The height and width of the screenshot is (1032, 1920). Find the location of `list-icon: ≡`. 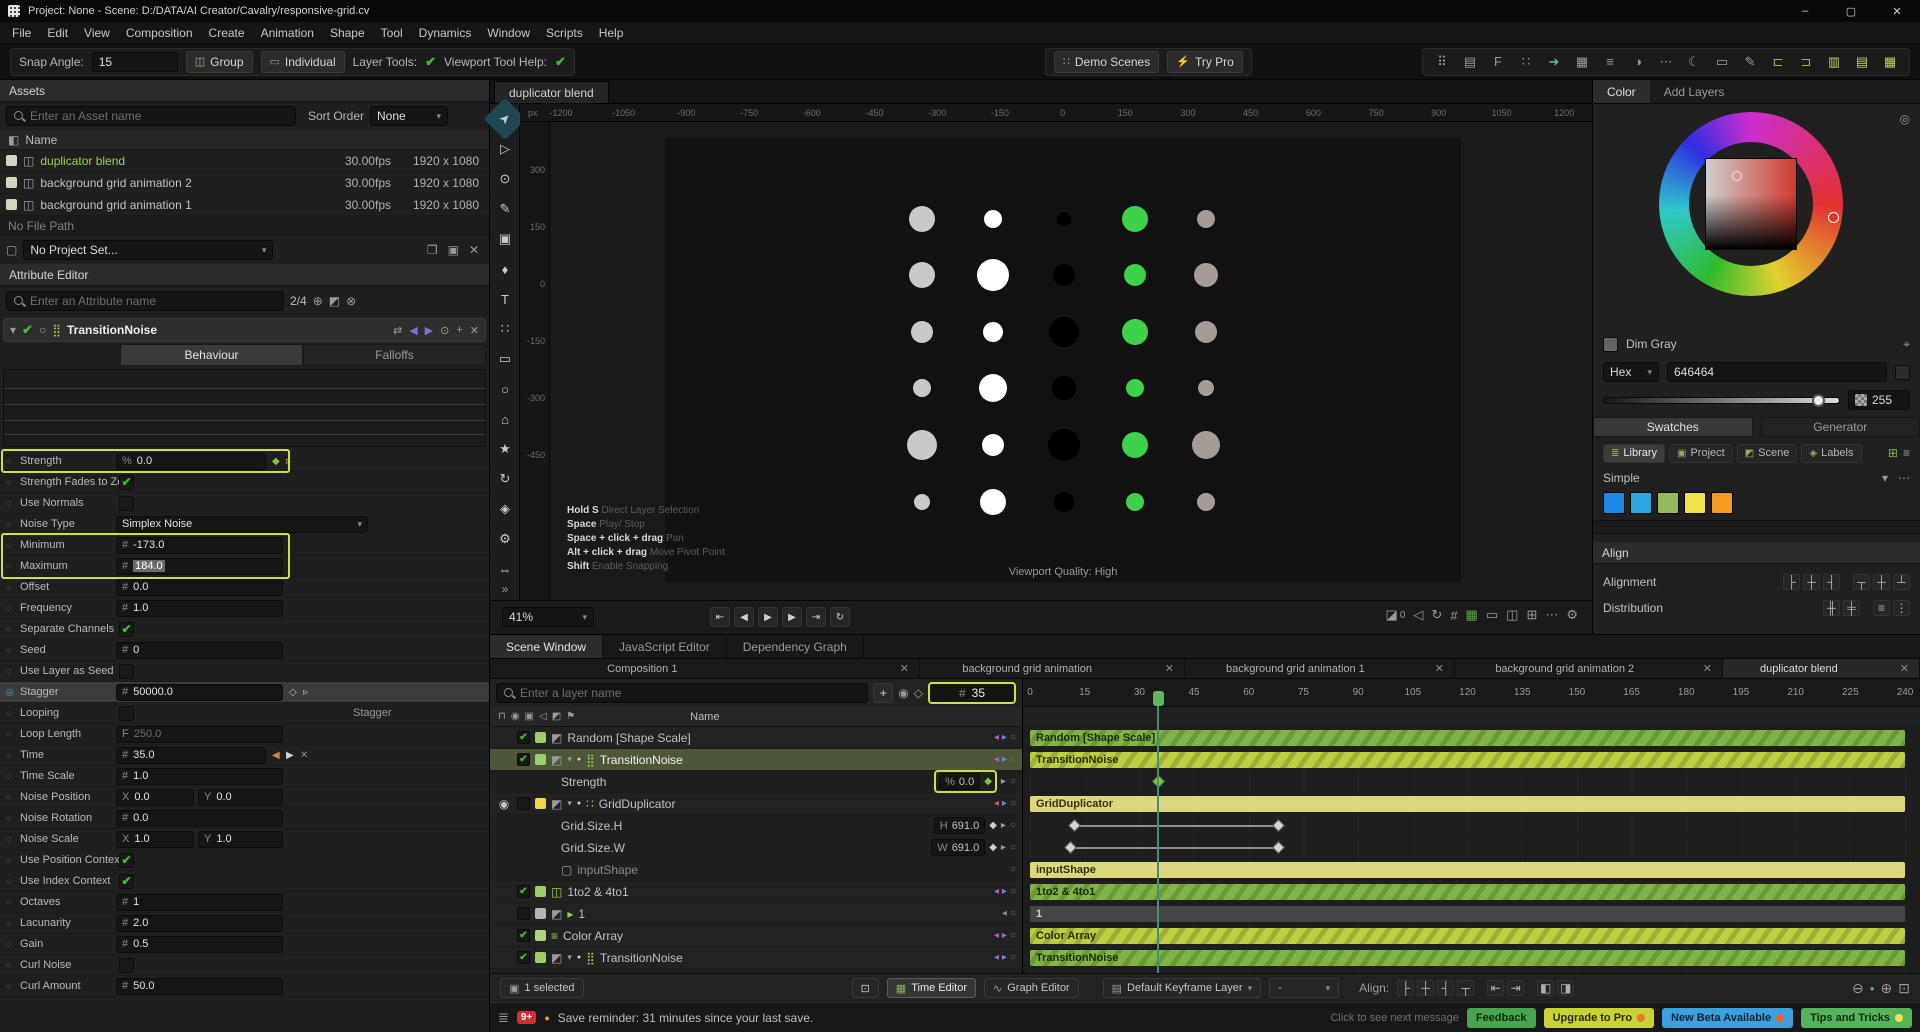

list-icon: ≡ is located at coordinates (1610, 62).